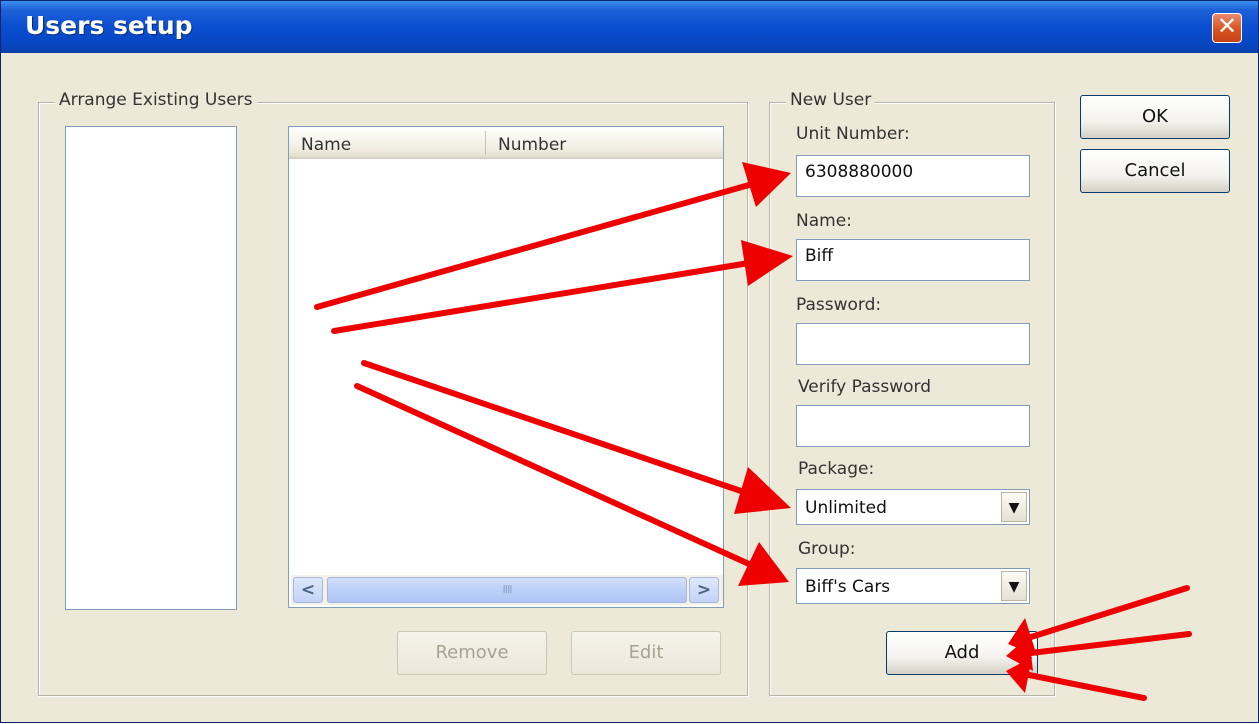  What do you see at coordinates (156, 100) in the screenshot?
I see `arrange-existing-users-legend: Arrange Existing Users` at bounding box center [156, 100].